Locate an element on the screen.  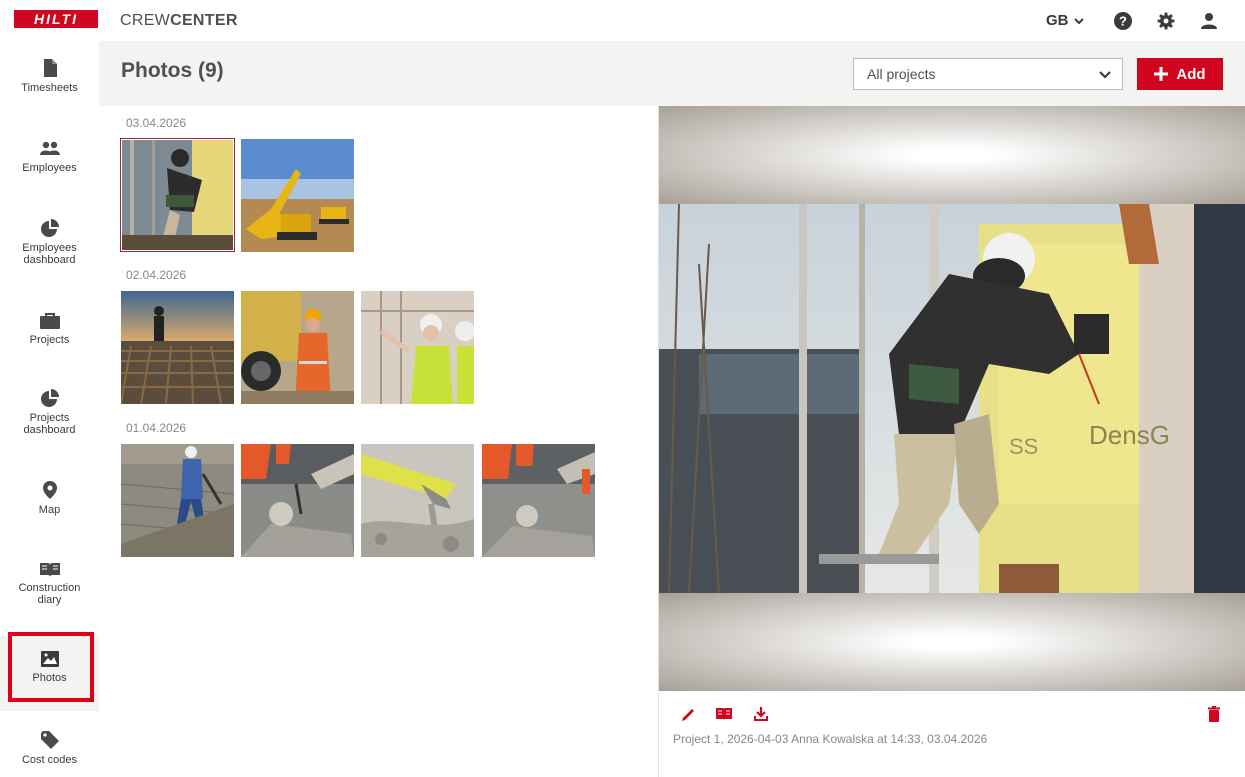
language-selector: GB is located at coordinates (1065, 20).